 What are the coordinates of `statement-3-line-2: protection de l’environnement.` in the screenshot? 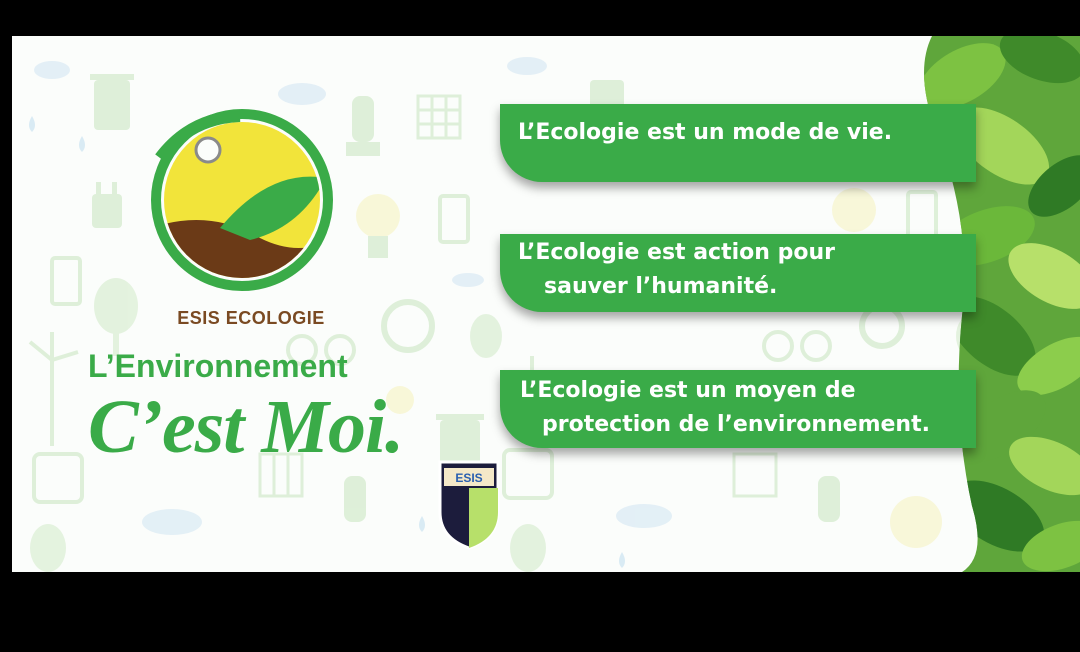 It's located at (736, 424).